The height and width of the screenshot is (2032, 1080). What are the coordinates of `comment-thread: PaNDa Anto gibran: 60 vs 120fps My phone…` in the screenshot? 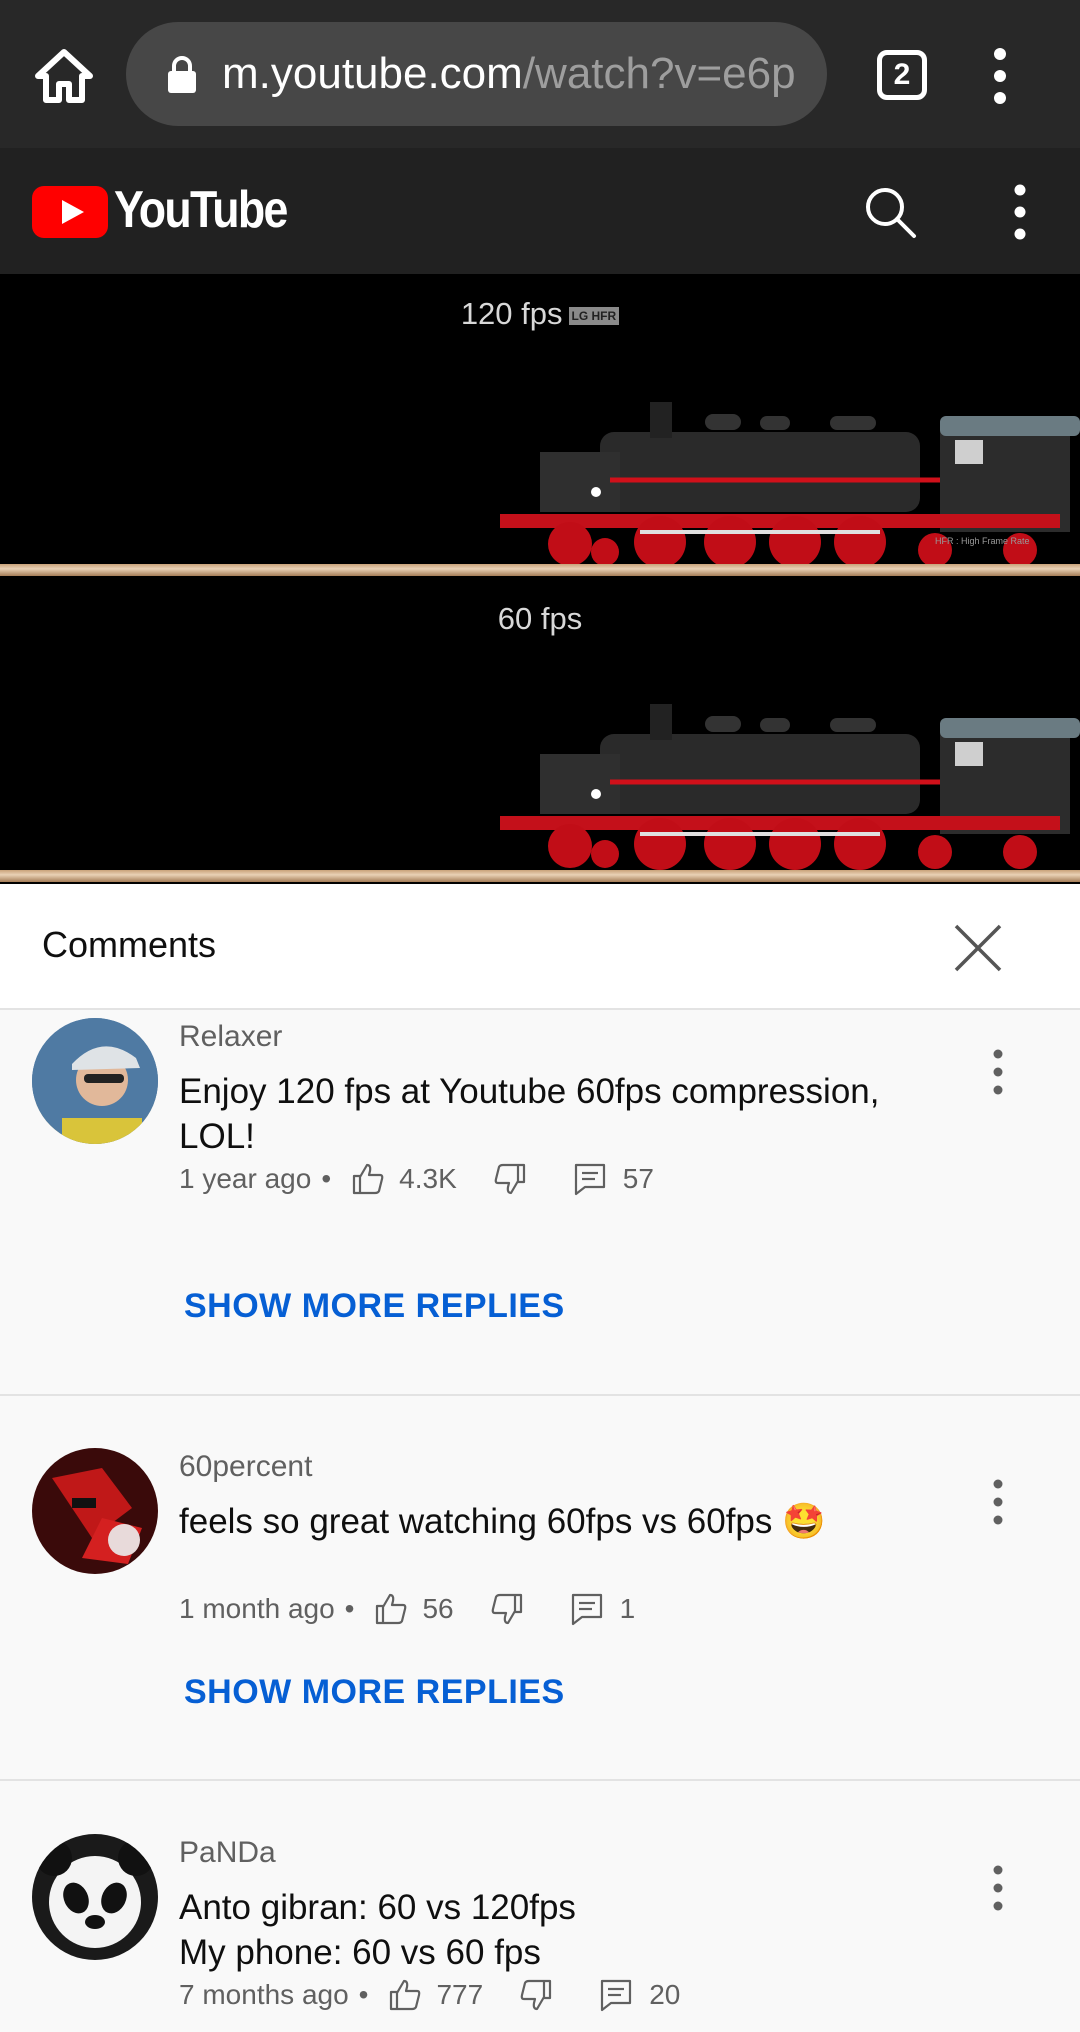 It's located at (540, 1906).